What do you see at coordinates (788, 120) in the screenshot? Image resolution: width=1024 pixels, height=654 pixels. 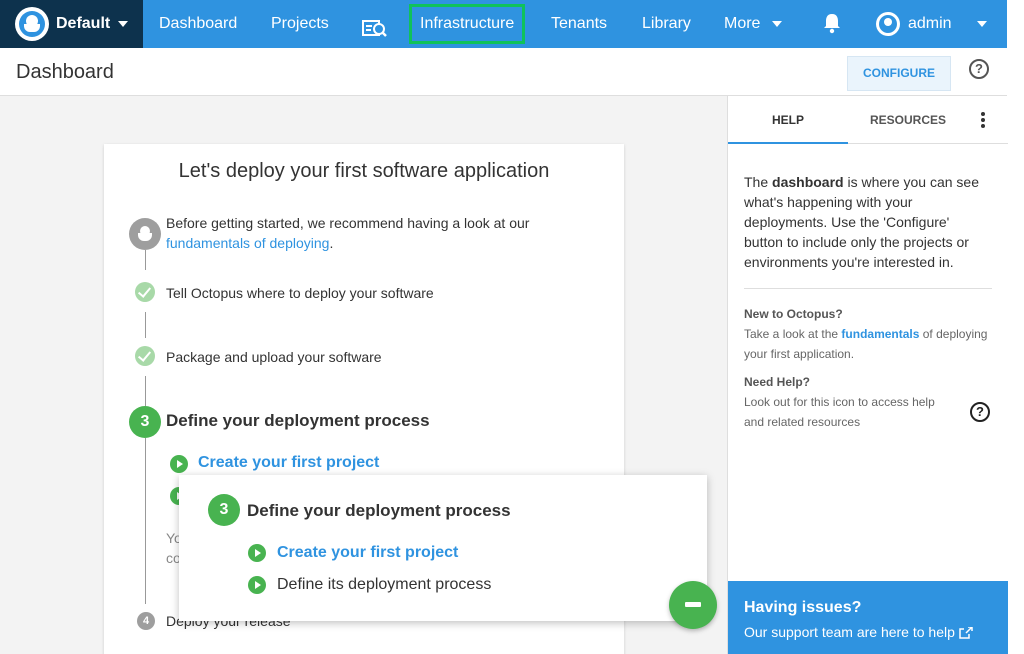 I see `tab-help: HELP` at bounding box center [788, 120].